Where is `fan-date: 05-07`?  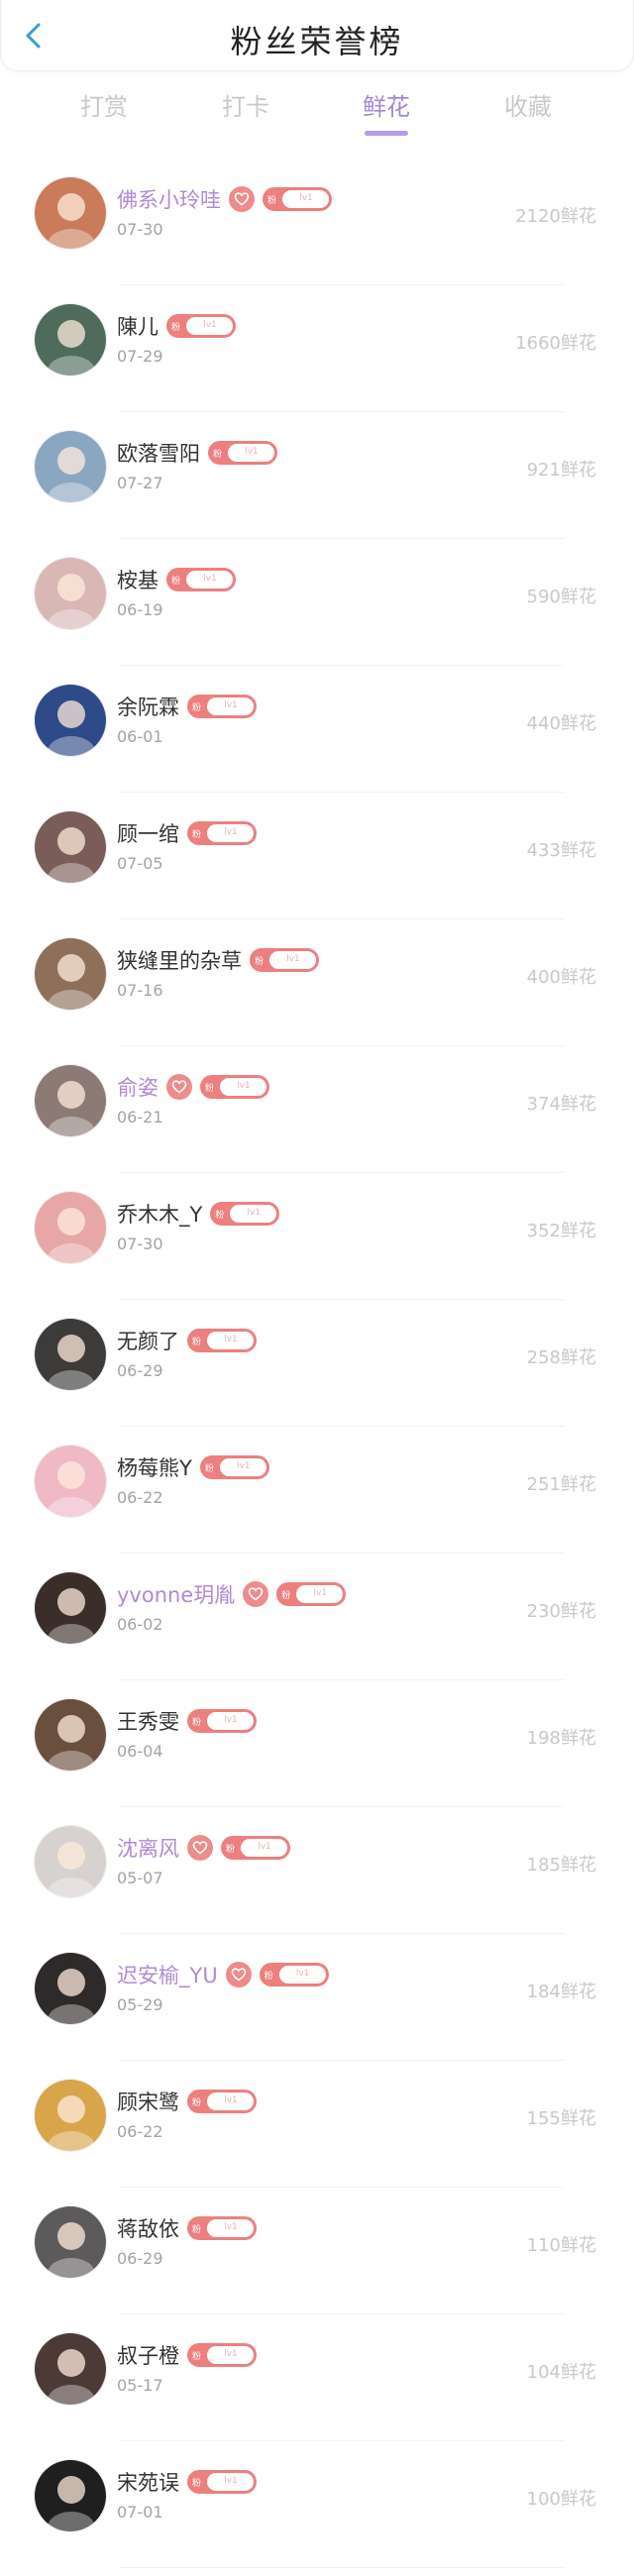
fan-date: 05-07 is located at coordinates (140, 1878).